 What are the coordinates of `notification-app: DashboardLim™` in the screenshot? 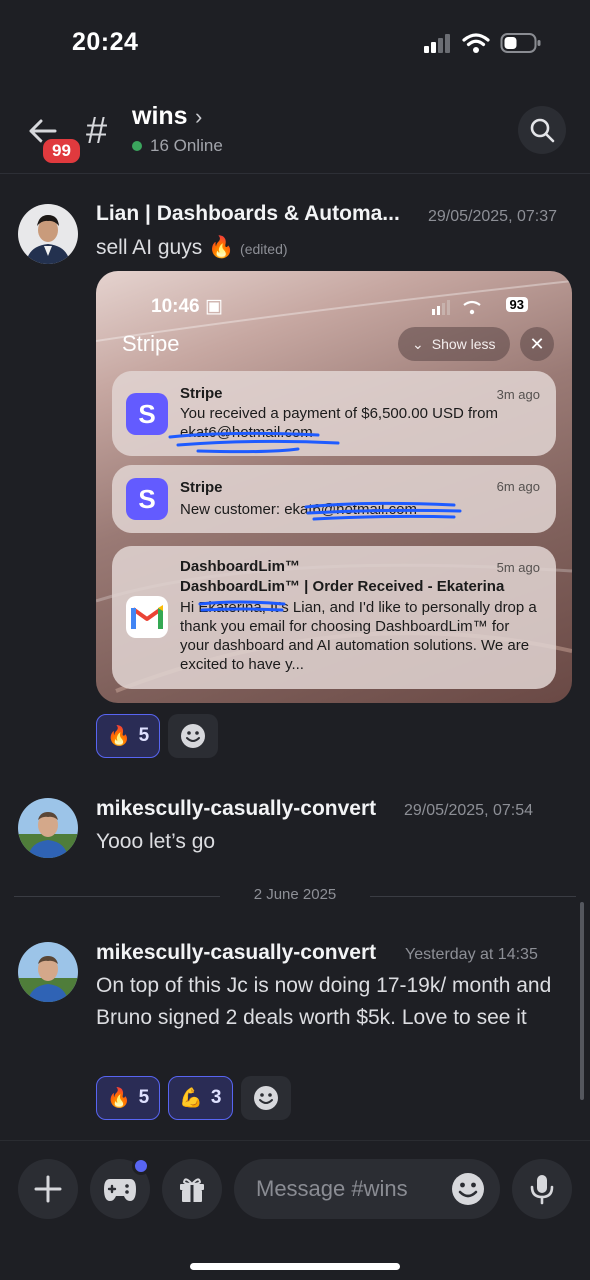 It's located at (240, 566).